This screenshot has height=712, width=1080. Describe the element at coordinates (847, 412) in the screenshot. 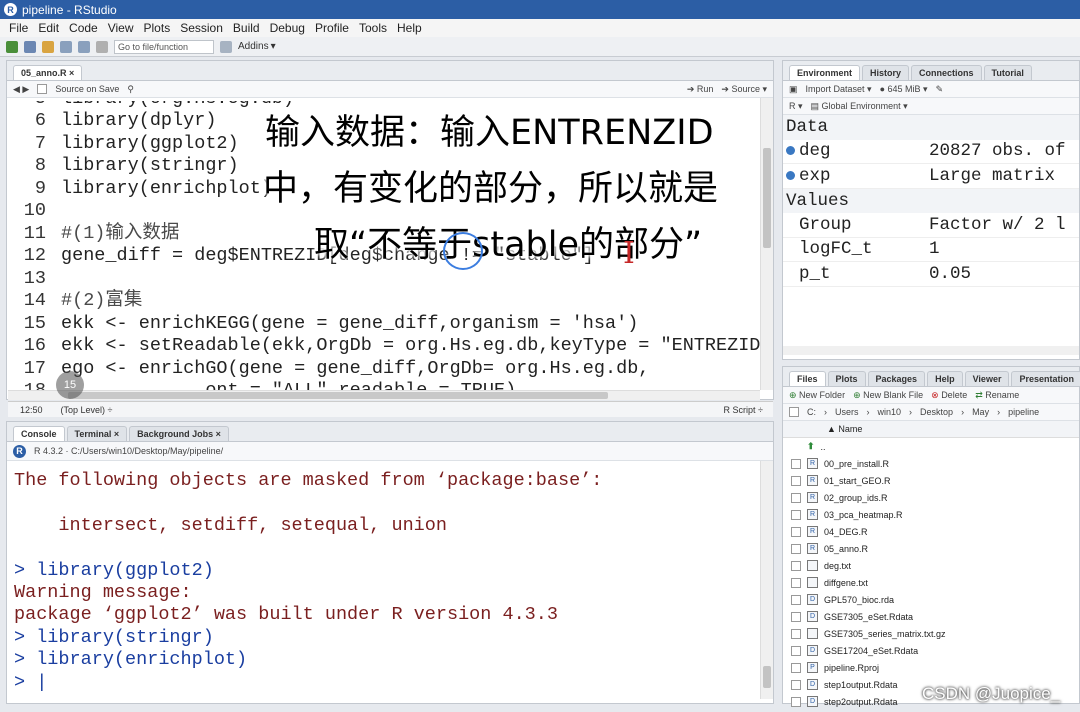

I see `breadcrumb-item: Users` at that location.